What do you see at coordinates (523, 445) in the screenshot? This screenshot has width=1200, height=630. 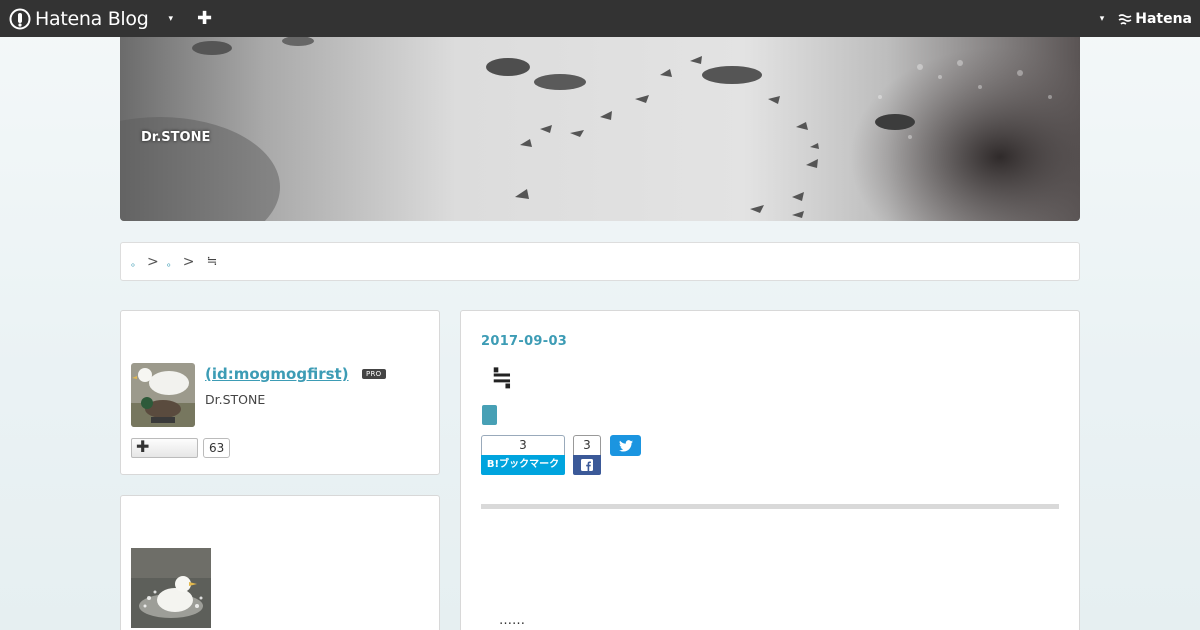 I see `bookmark-count: 3` at bounding box center [523, 445].